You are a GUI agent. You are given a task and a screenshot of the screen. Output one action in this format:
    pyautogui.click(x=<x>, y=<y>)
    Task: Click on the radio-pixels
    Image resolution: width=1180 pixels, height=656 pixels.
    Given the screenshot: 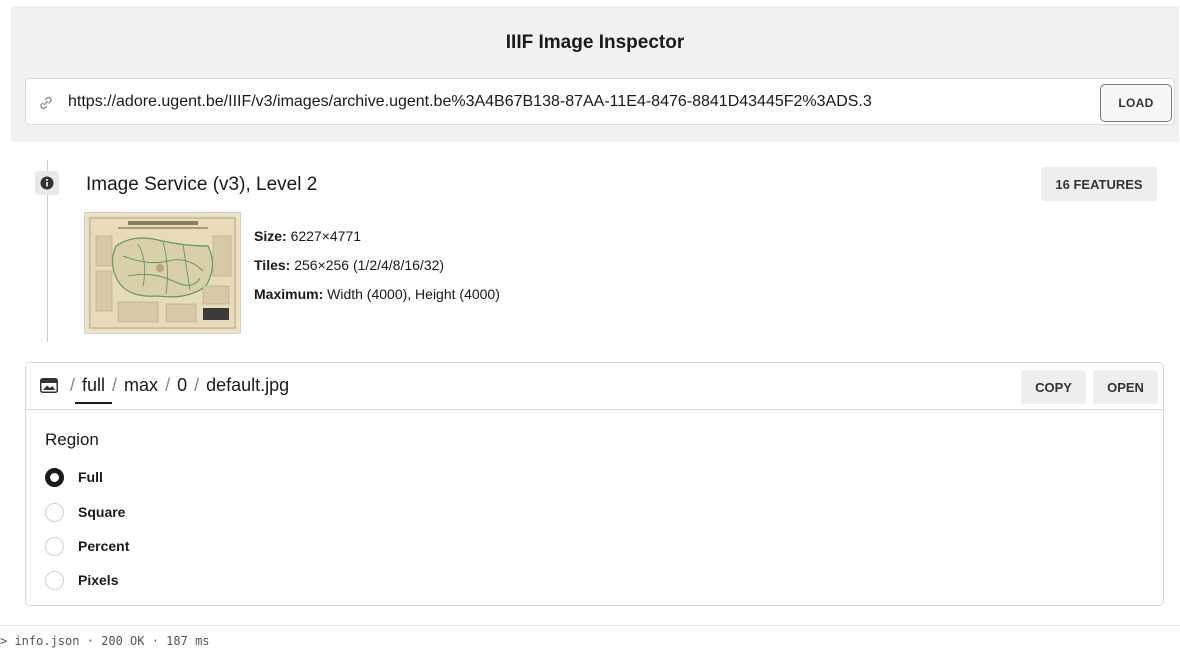 What is the action you would take?
    pyautogui.click(x=54, y=580)
    